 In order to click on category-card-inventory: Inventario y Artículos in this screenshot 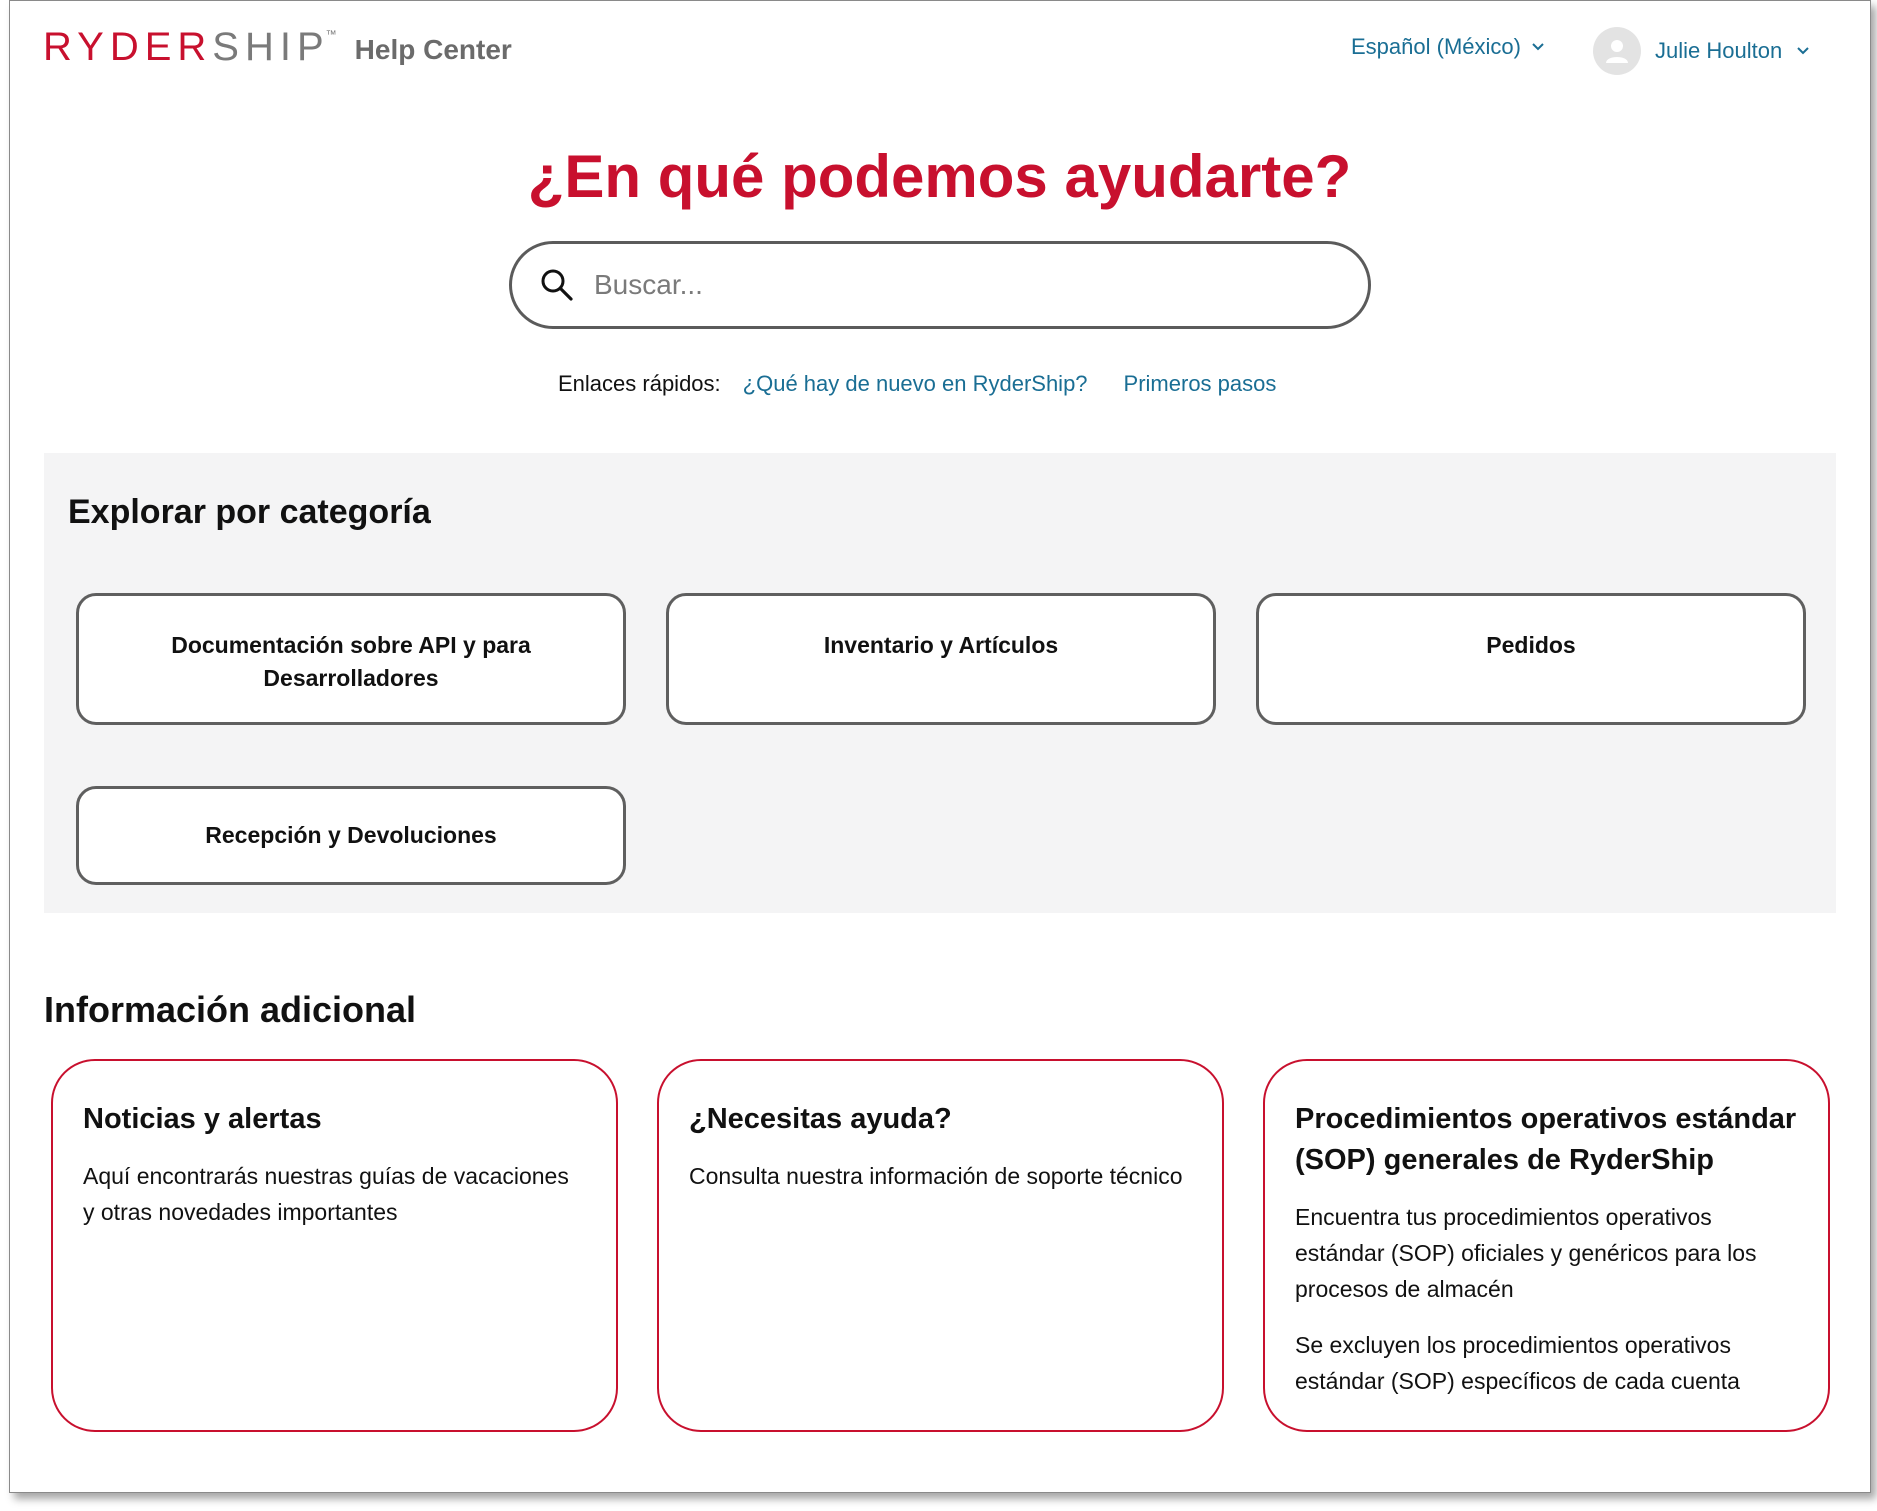, I will do `click(941, 659)`.